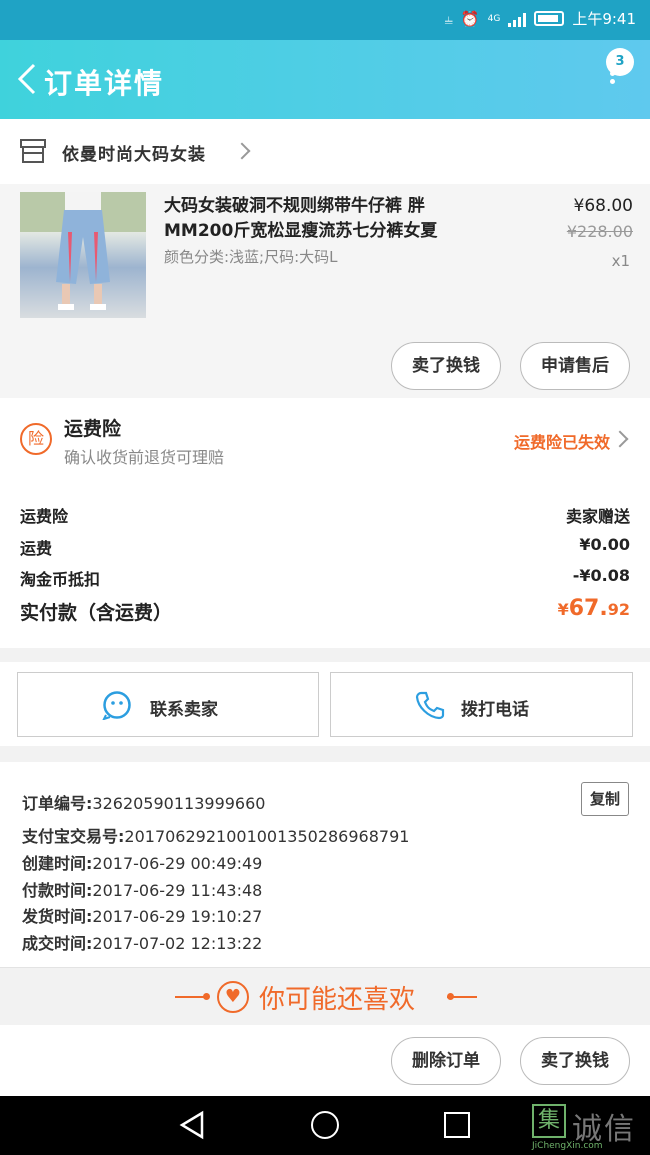 This screenshot has width=650, height=1155. What do you see at coordinates (588, 608) in the screenshot?
I see `total-integer: 67.` at bounding box center [588, 608].